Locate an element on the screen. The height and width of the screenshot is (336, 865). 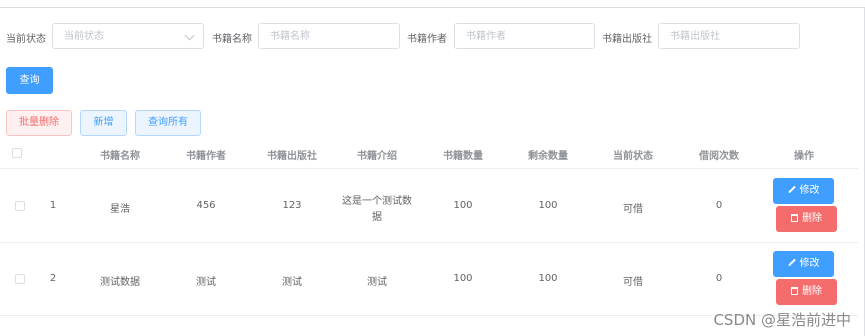
cell-publisher: 123 is located at coordinates (292, 205).